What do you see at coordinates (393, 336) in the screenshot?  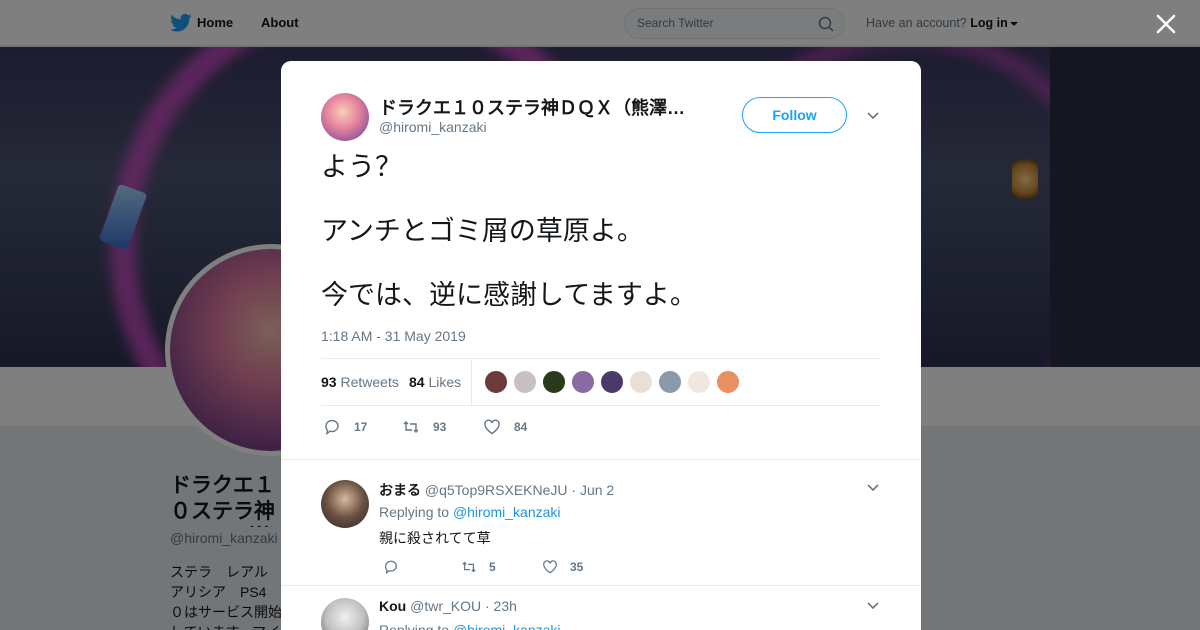 I see `tweet-timestamp: 1:18 AM - 31 May 2019` at bounding box center [393, 336].